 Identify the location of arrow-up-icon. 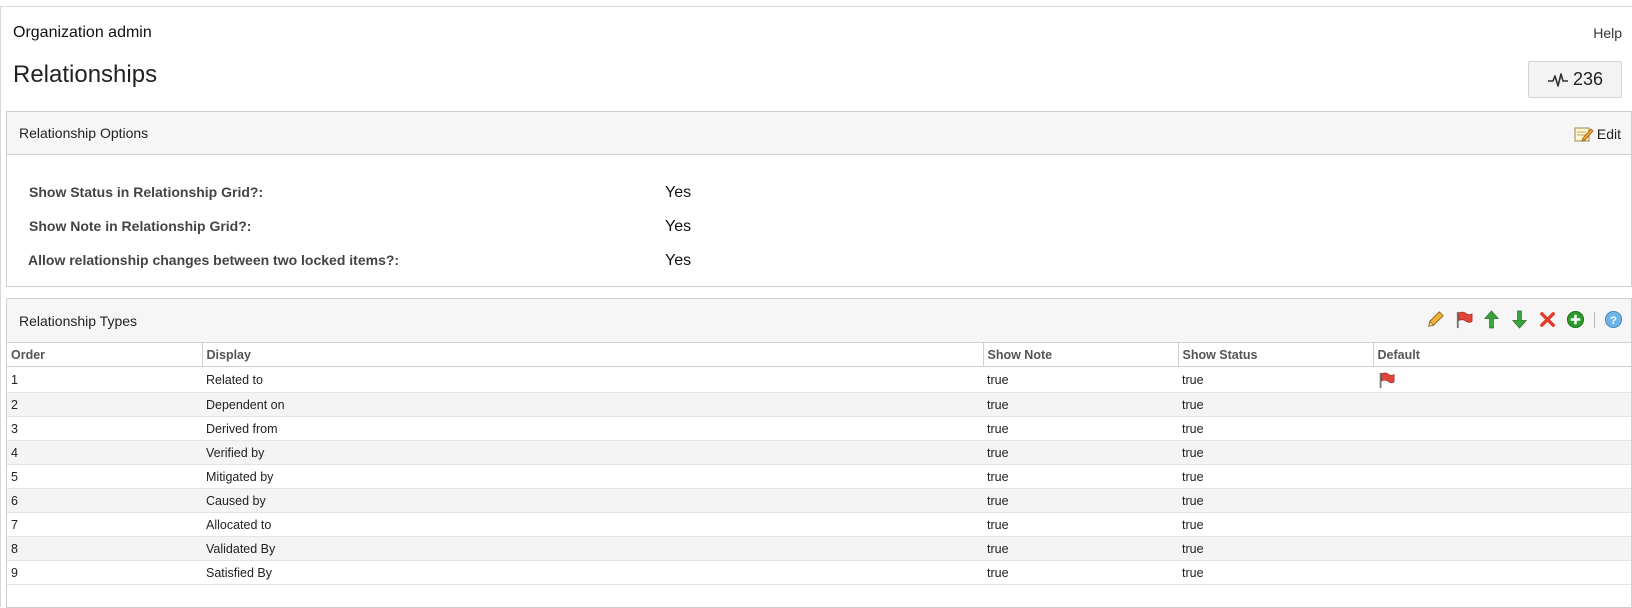
(1491, 319).